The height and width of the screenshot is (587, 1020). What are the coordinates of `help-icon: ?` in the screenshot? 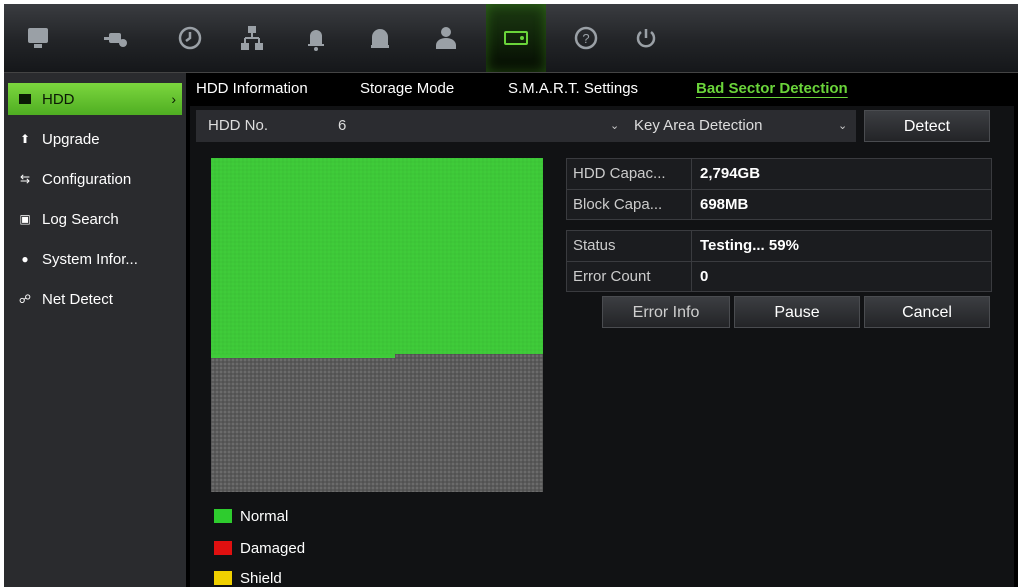 It's located at (586, 38).